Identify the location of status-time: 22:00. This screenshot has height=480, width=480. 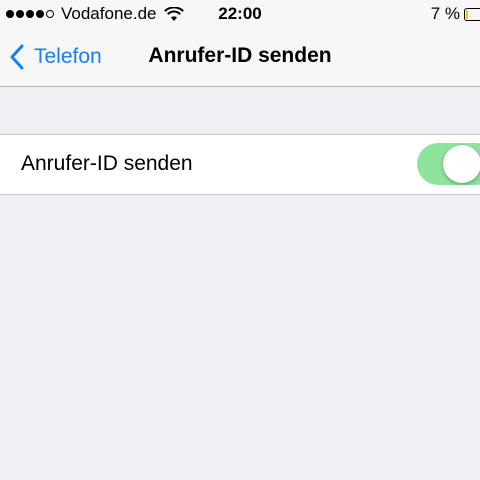
(240, 13).